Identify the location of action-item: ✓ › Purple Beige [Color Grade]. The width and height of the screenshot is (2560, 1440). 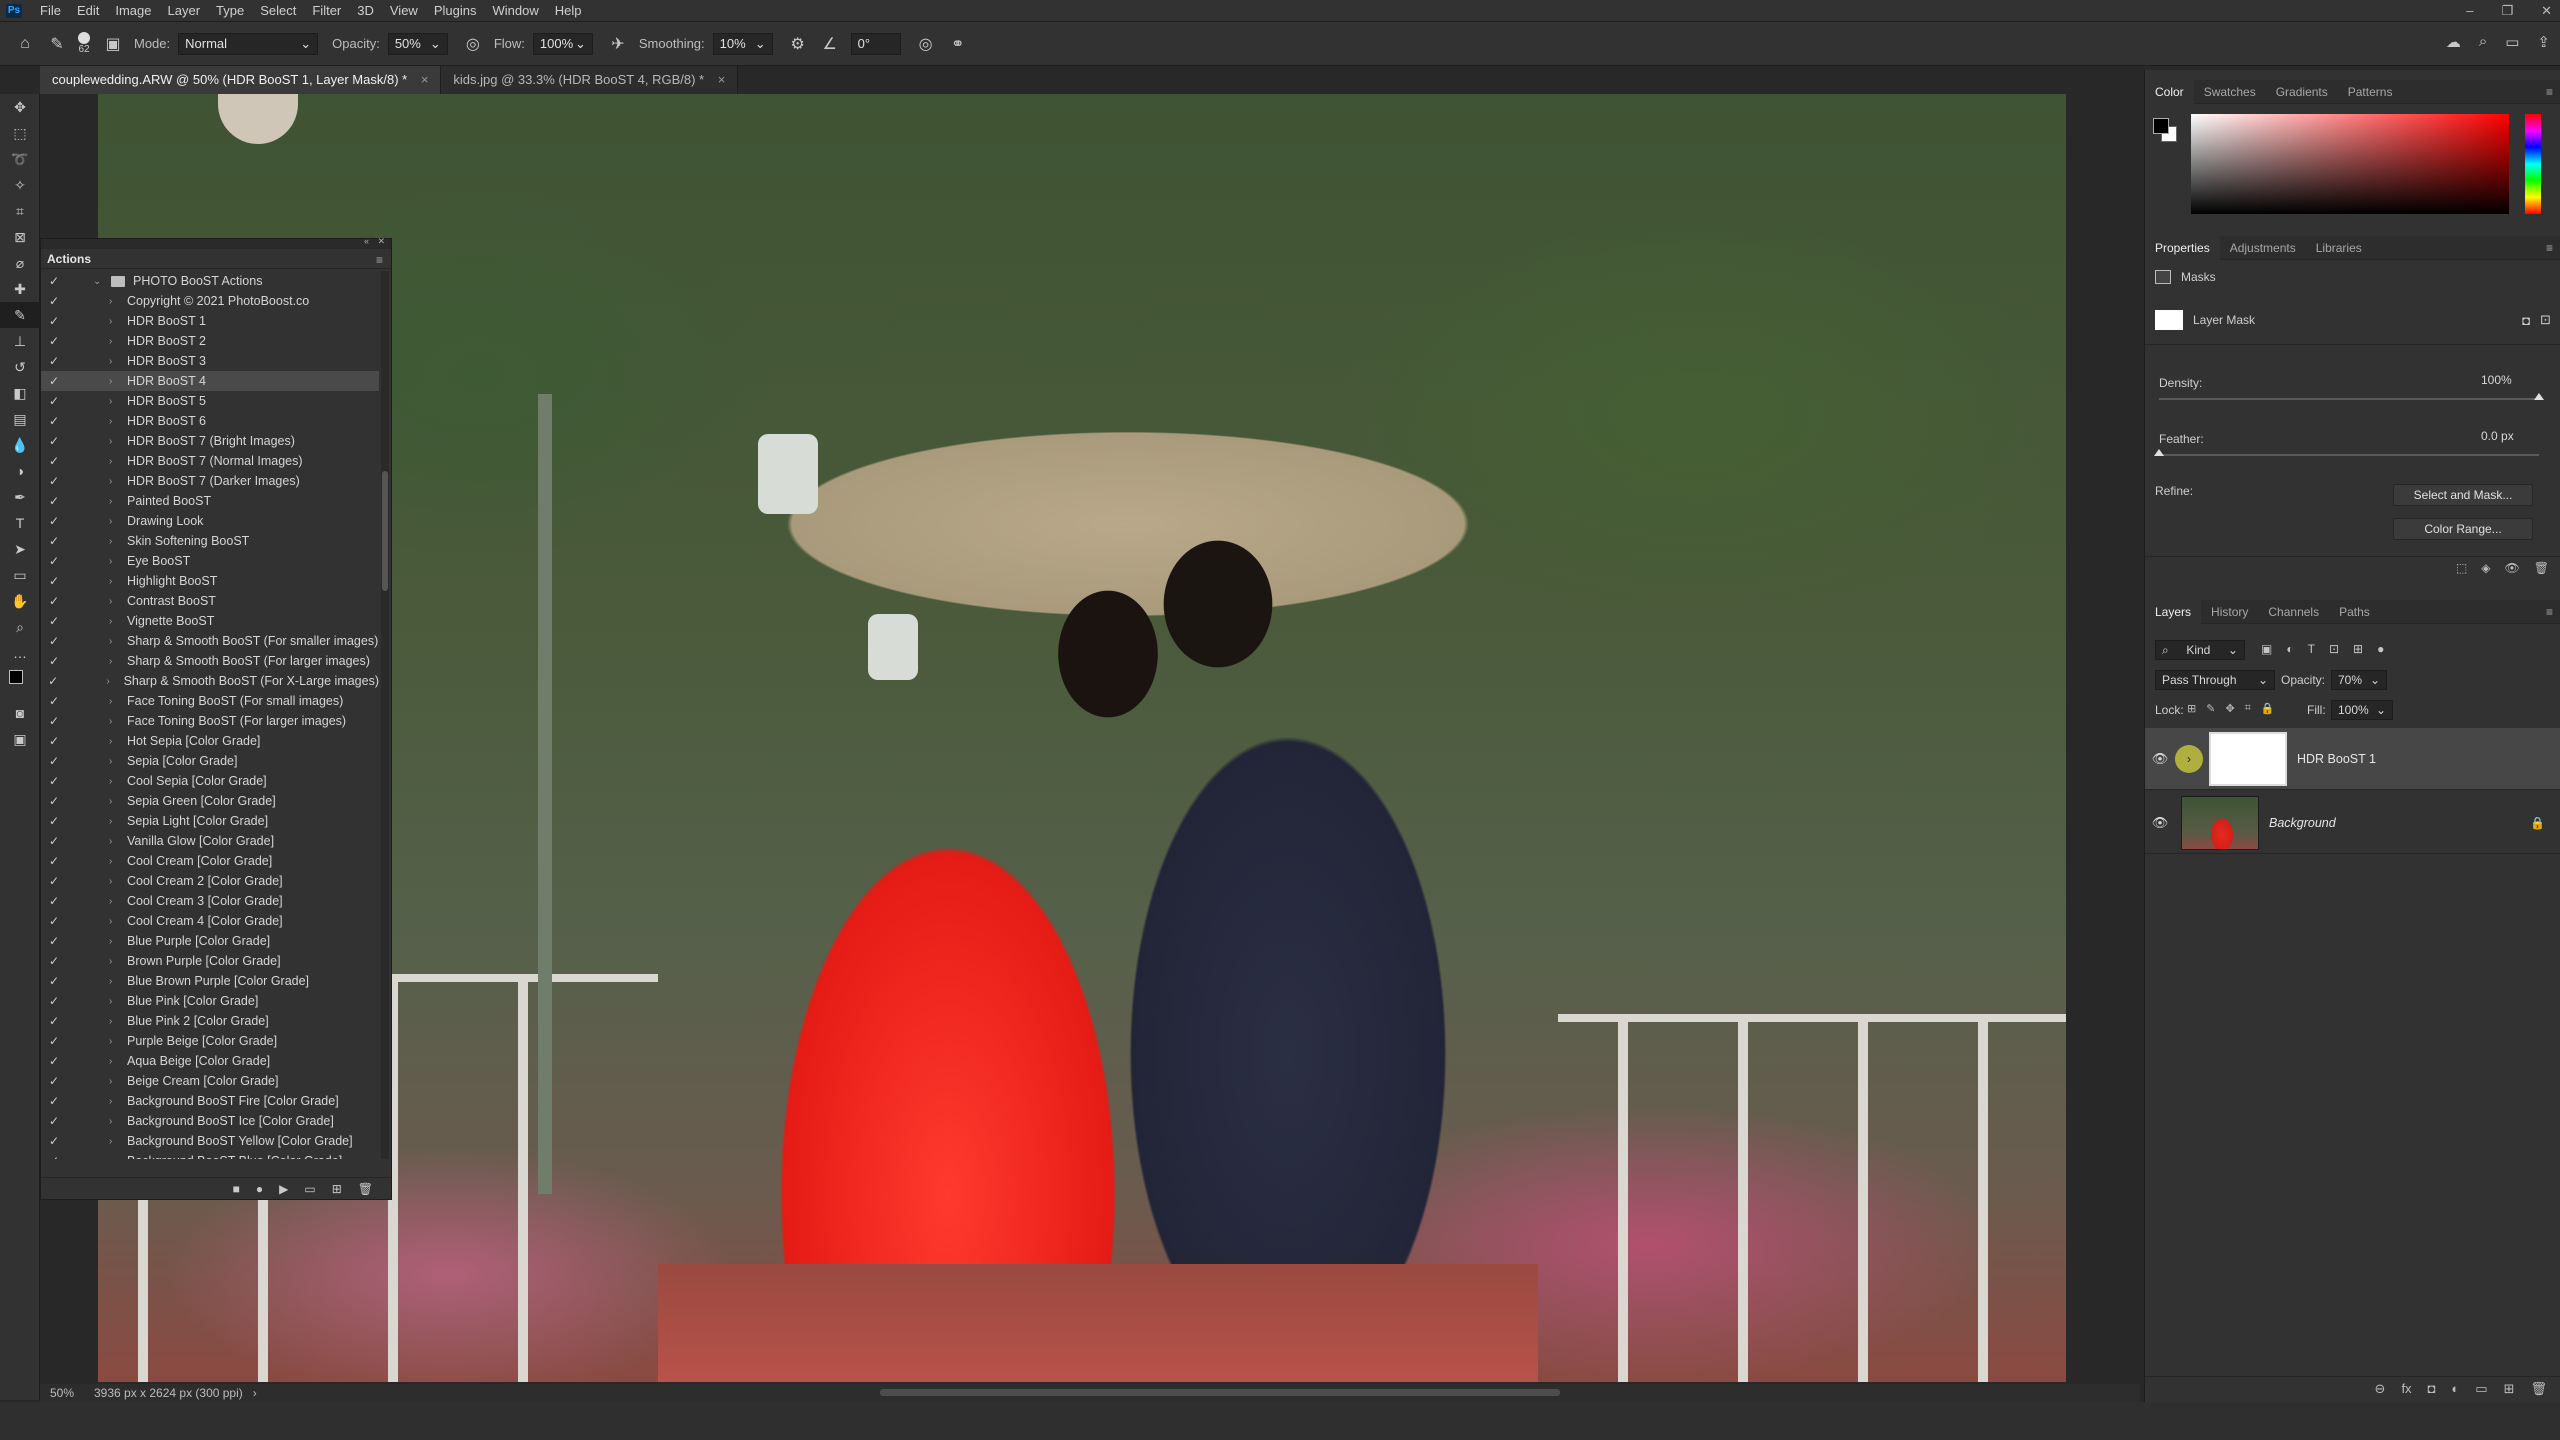
(210, 1041).